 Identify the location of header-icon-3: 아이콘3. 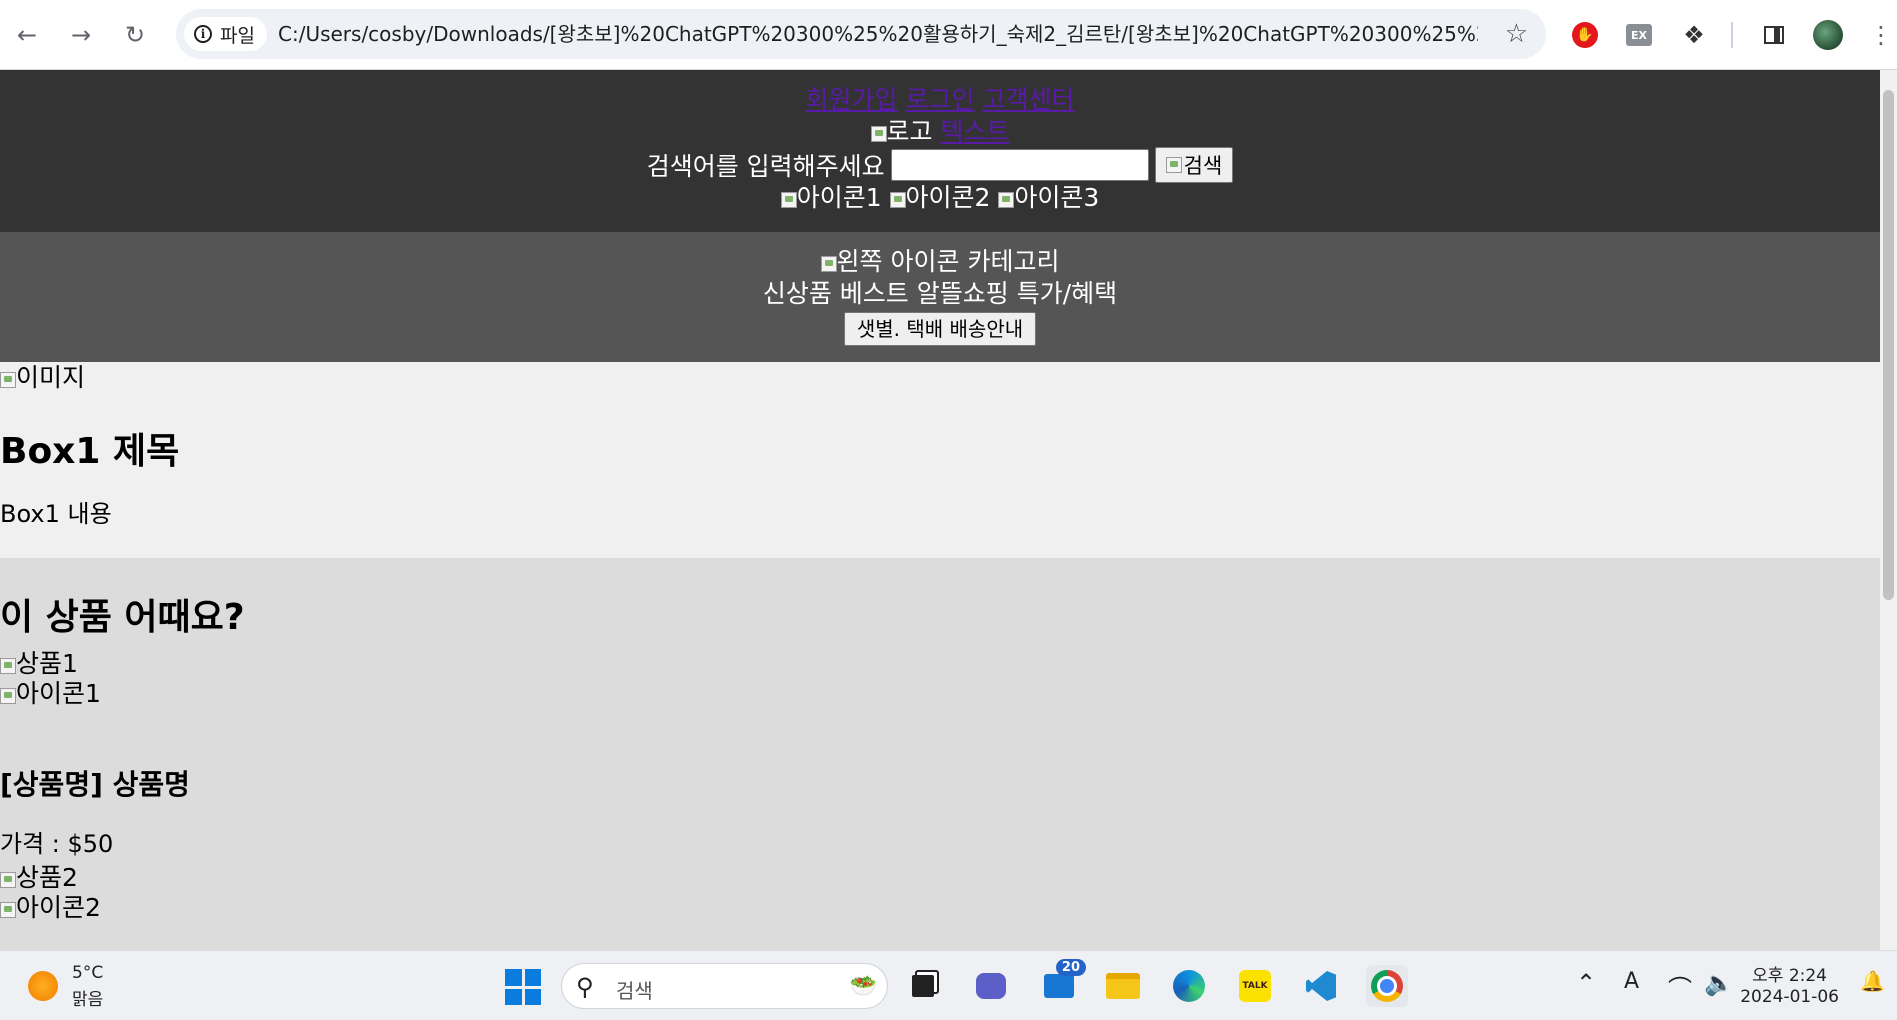
(1056, 197).